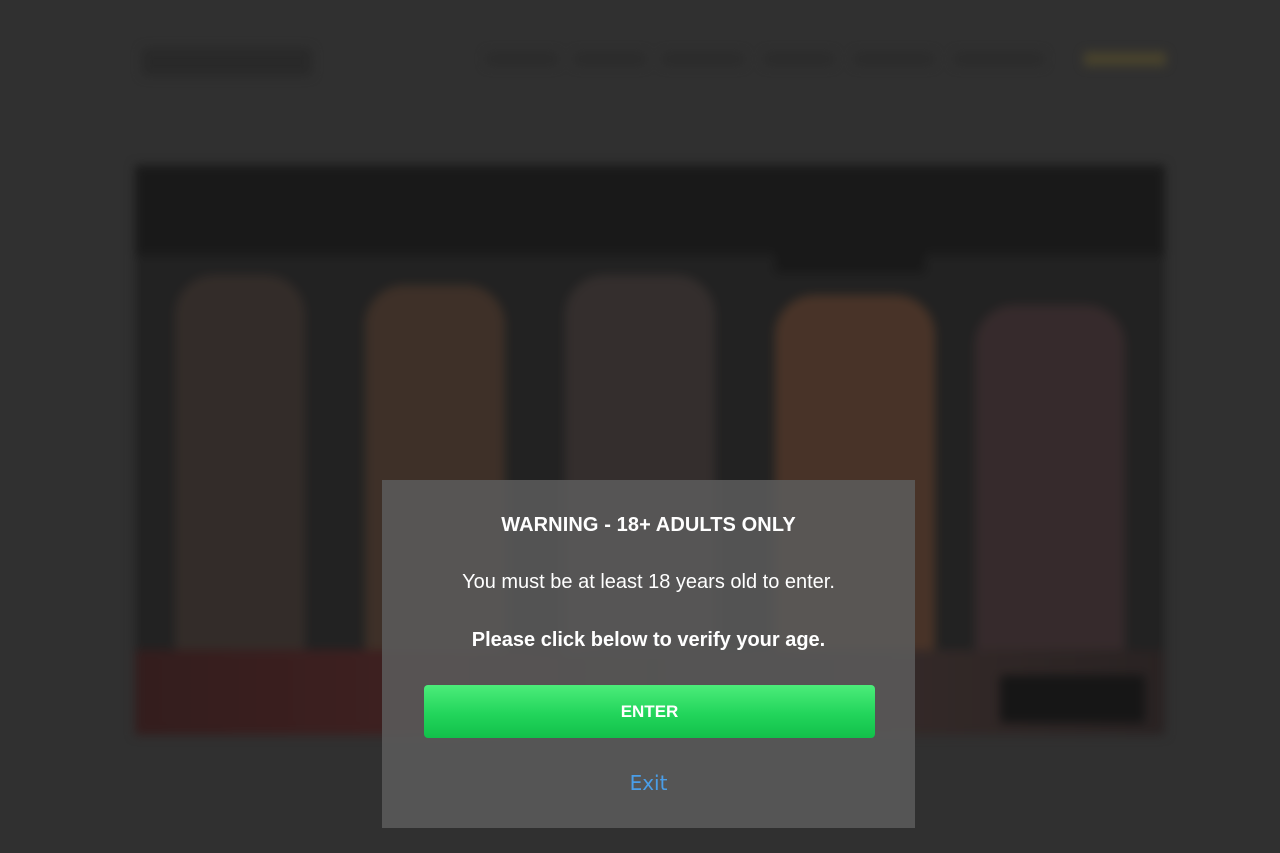 Image resolution: width=1280 pixels, height=853 pixels. Describe the element at coordinates (648, 525) in the screenshot. I see `warning-title: WARNING - 18+ ADULTS ONLY` at that location.